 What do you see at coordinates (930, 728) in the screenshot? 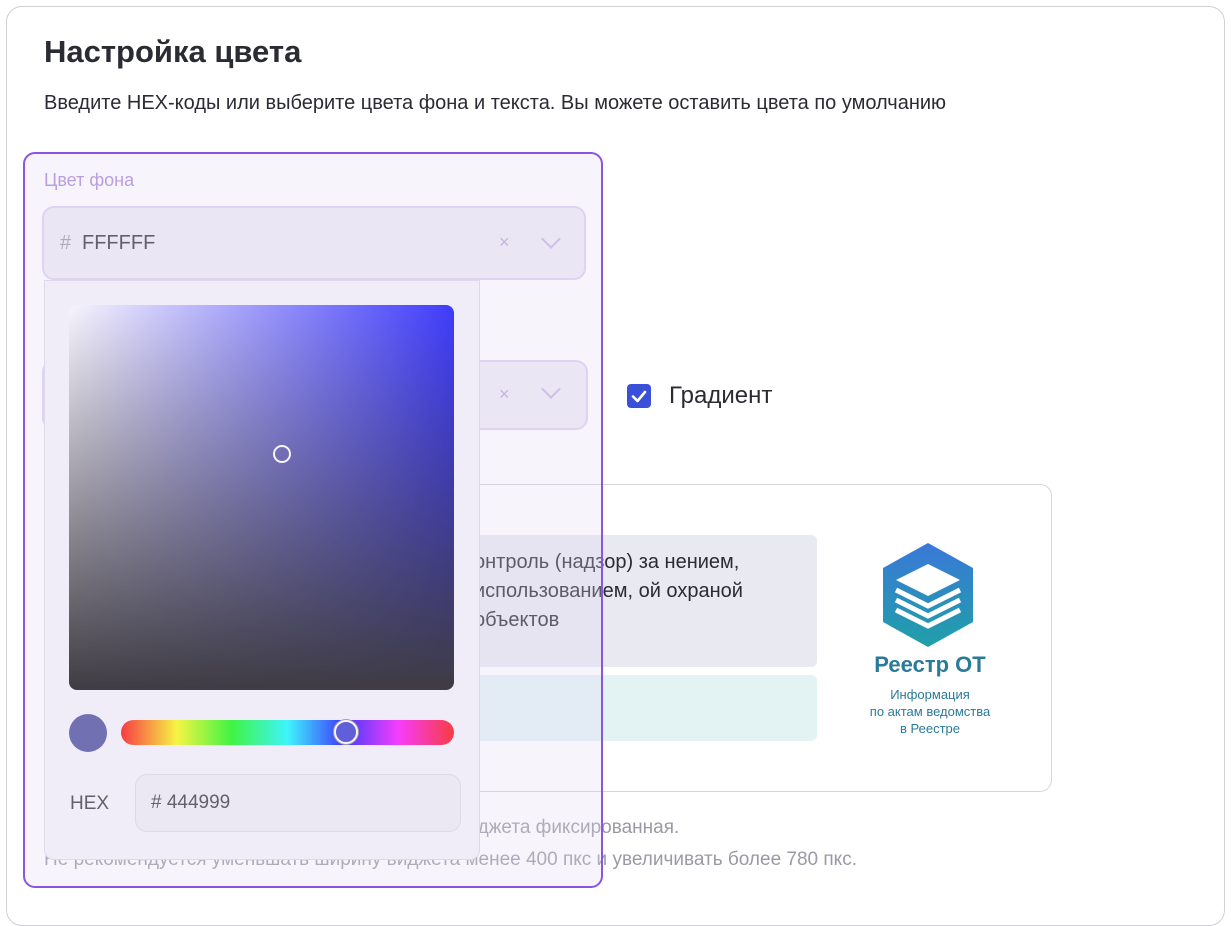
I see `logo-subtitle-line: в Реестре` at bounding box center [930, 728].